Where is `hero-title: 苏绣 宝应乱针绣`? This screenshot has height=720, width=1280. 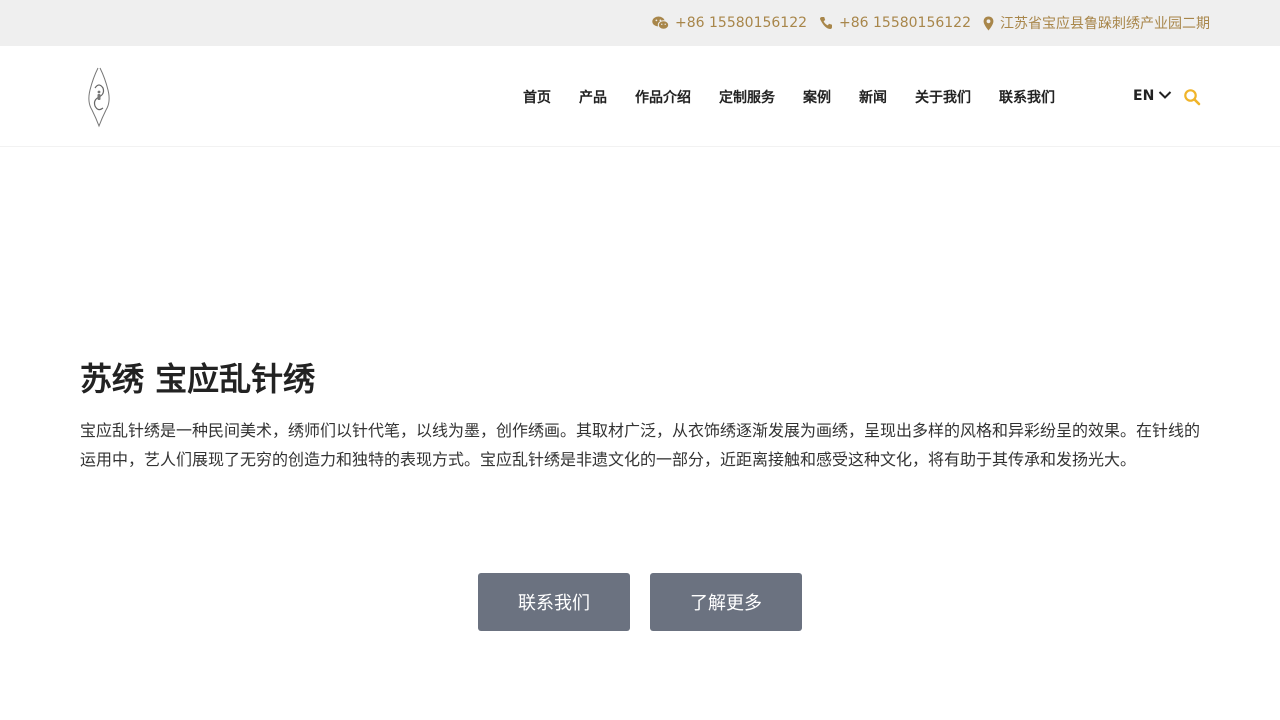 hero-title: 苏绣 宝应乱针绣 is located at coordinates (198, 379).